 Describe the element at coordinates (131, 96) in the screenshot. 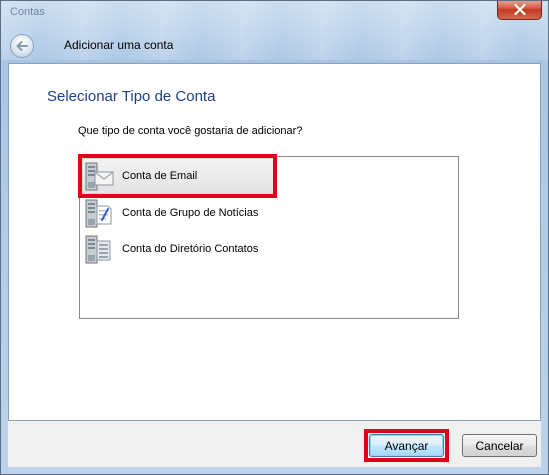

I see `page-title: Selecionar Tipo de Conta` at that location.